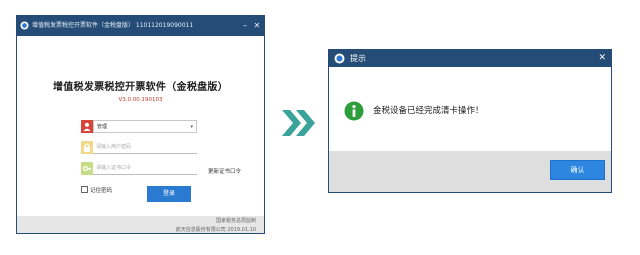 The image size is (640, 255). I want to click on dialog-titlebar: 提示 ✕, so click(470, 58).